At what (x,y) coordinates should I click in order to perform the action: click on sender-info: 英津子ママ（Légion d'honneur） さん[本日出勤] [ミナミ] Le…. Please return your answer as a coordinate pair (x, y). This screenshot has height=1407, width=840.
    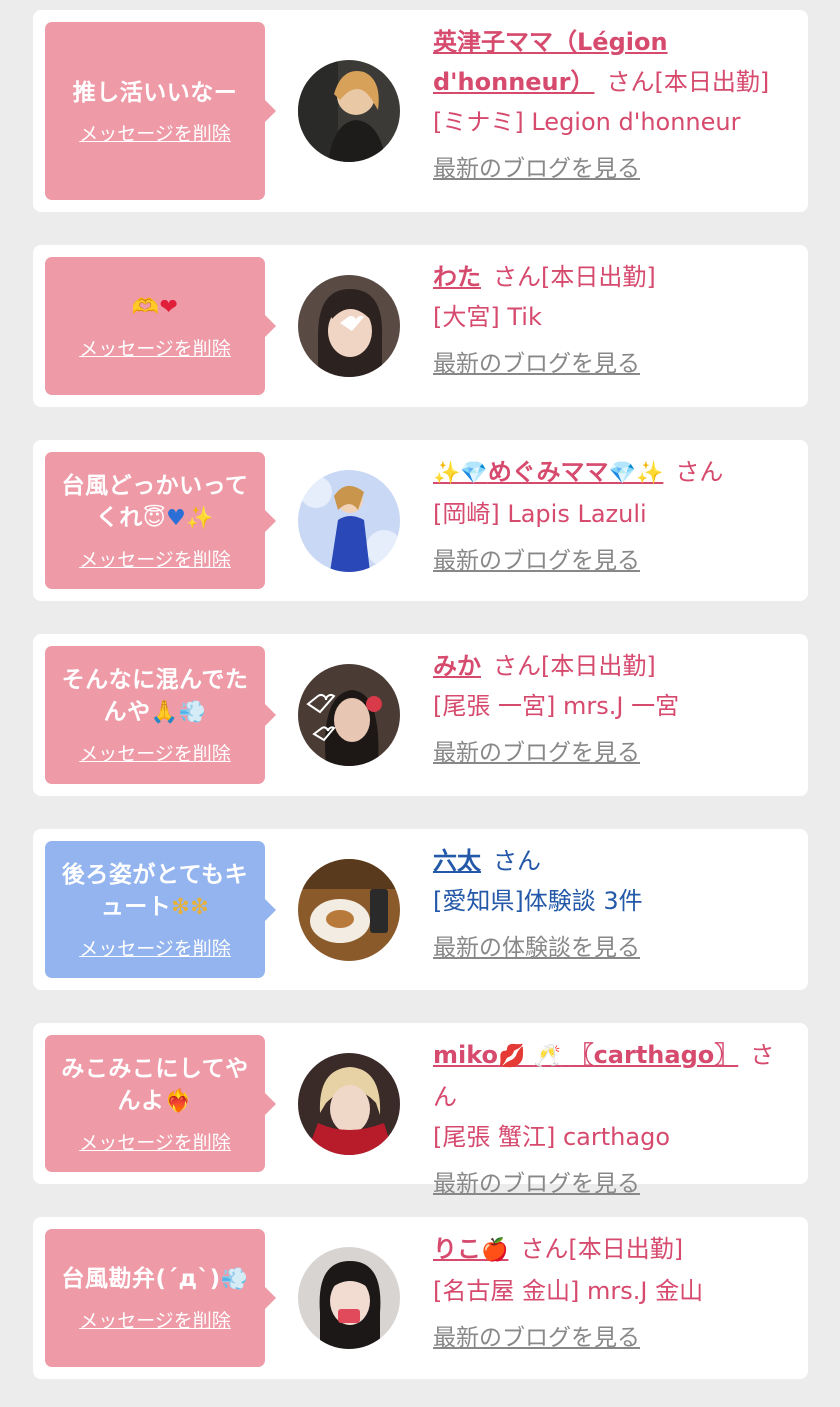
    Looking at the image, I should click on (613, 103).